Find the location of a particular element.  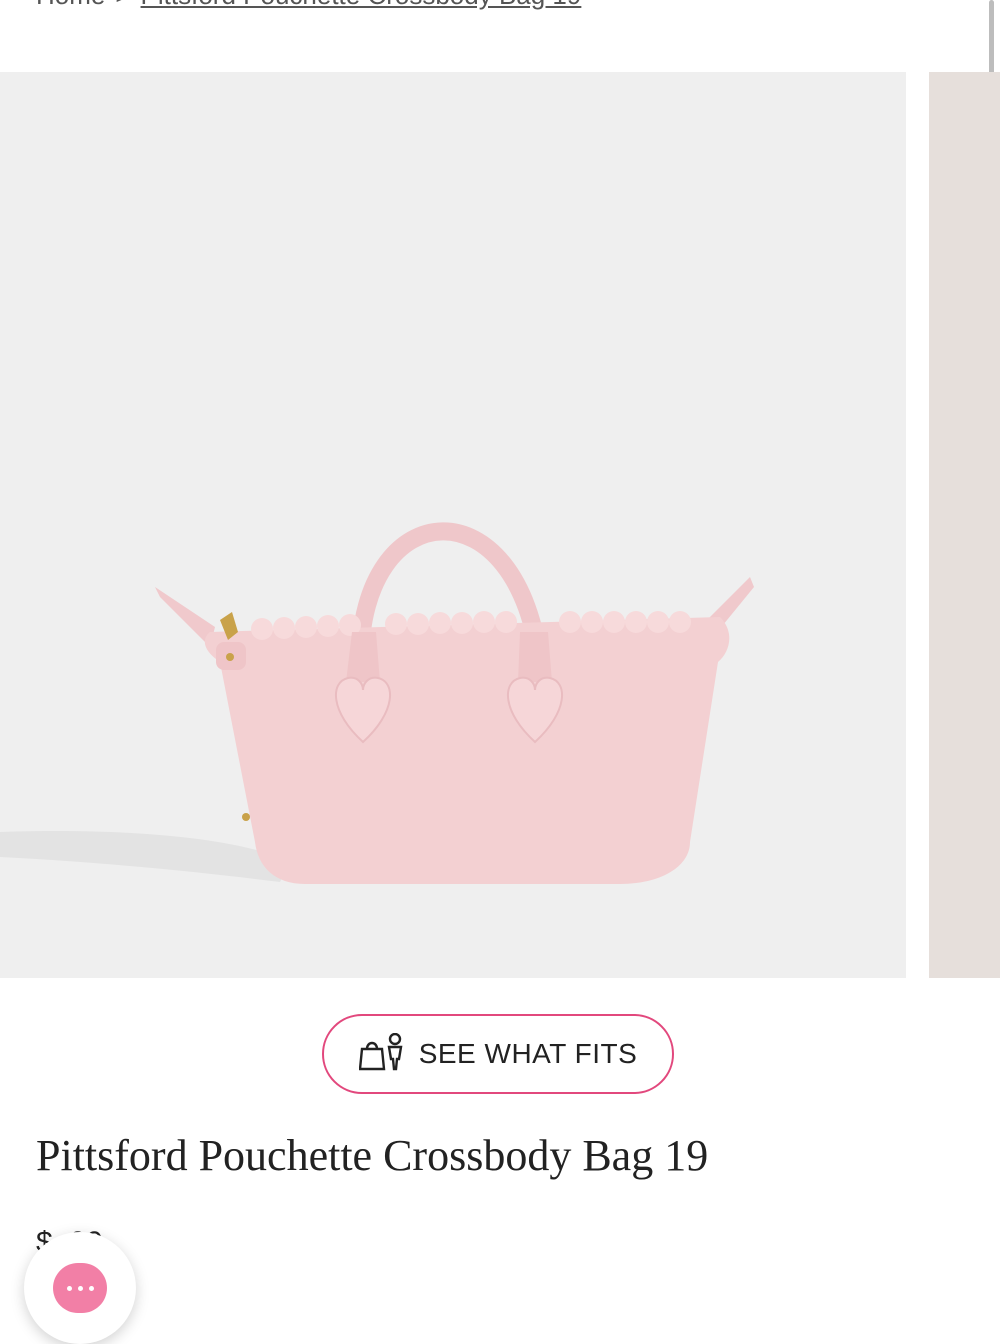

breadcrumb-home: Home is located at coordinates (70, 5).